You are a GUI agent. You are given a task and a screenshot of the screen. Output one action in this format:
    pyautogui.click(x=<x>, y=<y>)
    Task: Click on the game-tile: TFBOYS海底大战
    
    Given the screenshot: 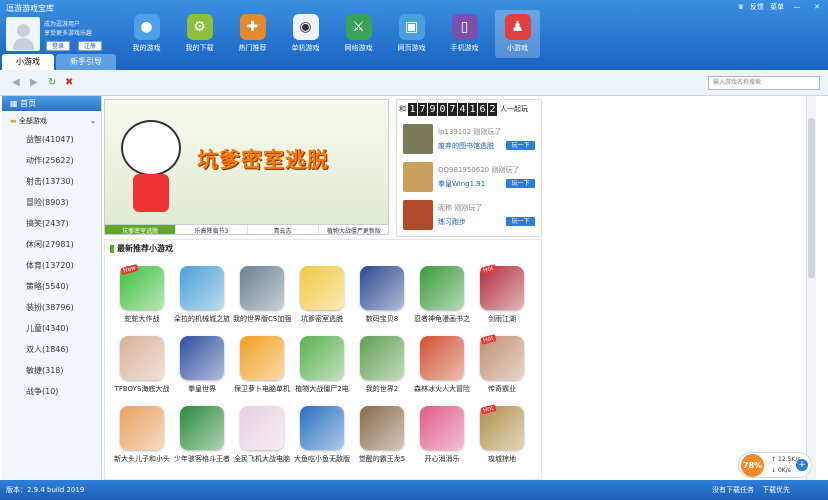 What is the action you would take?
    pyautogui.click(x=142, y=370)
    